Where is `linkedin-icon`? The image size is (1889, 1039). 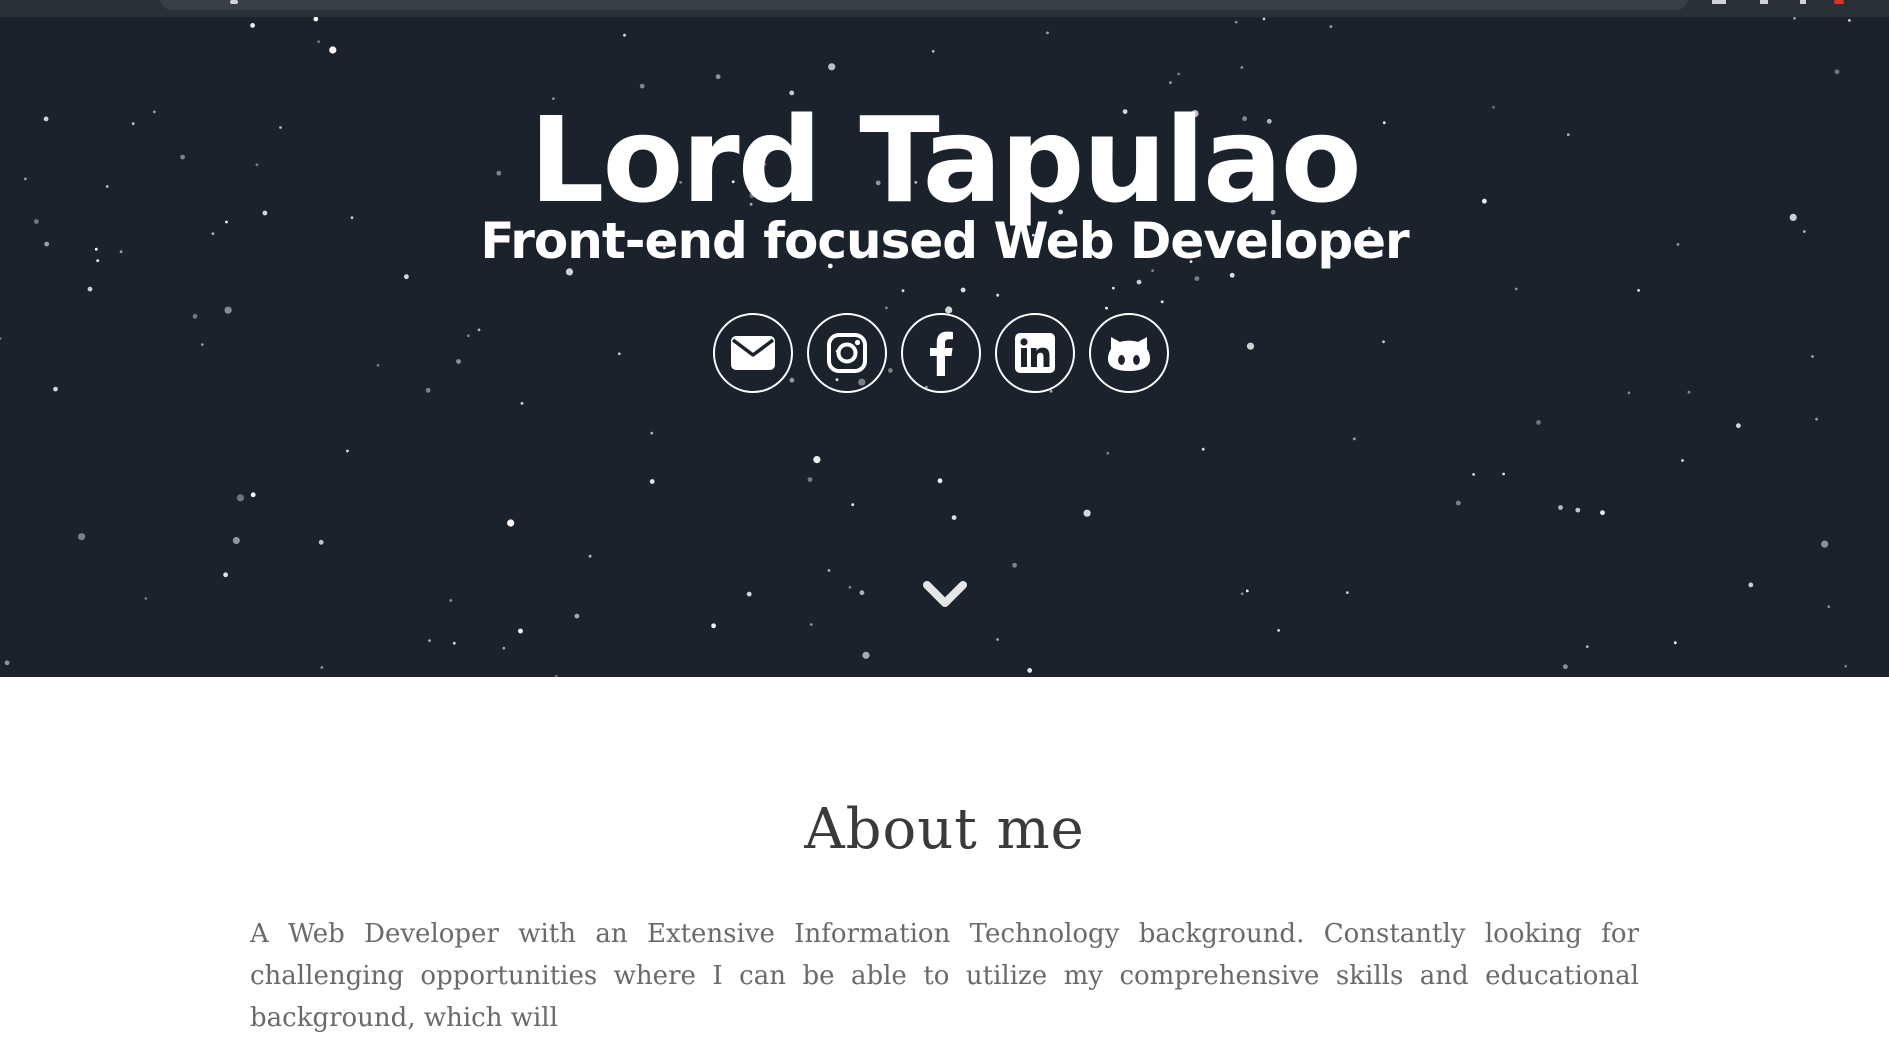
linkedin-icon is located at coordinates (1035, 353).